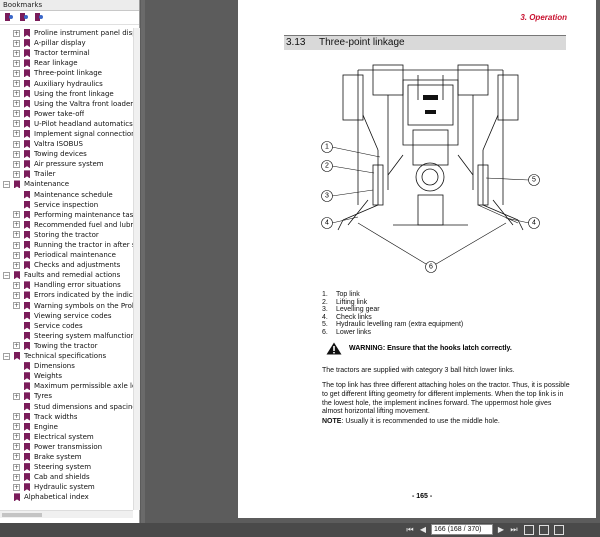 The width and height of the screenshot is (600, 537). Describe the element at coordinates (66, 225) in the screenshot. I see `bookmark-item: + Recommended fuel and lubricants` at that location.